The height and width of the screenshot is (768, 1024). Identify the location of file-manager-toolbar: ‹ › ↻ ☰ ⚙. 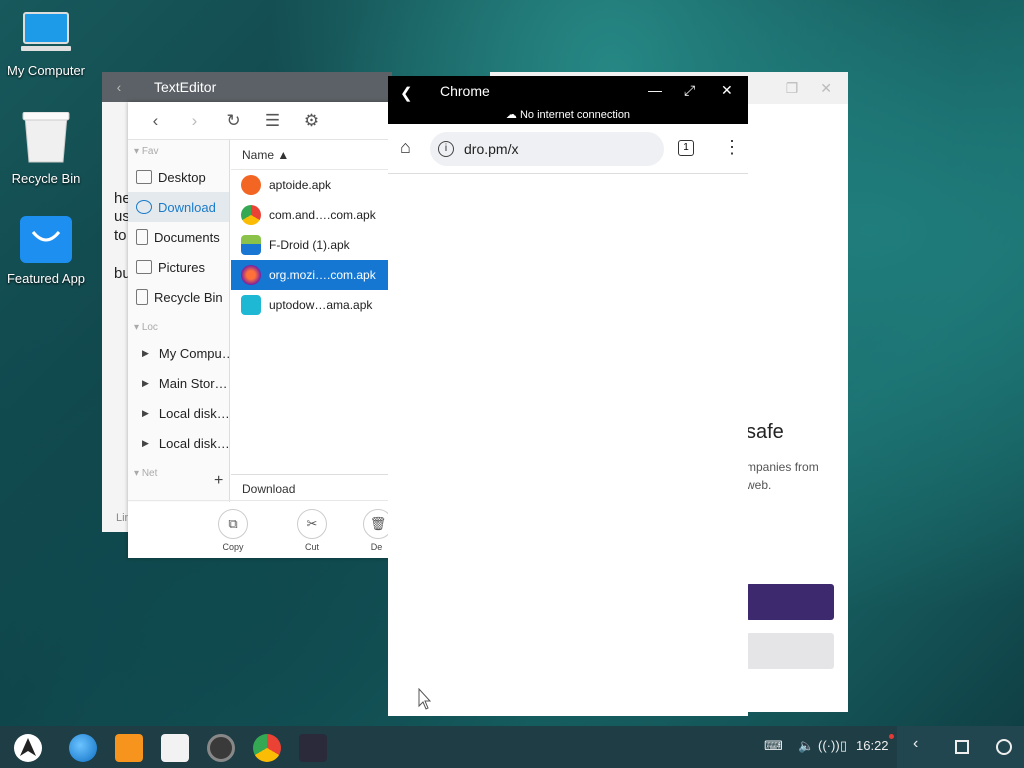
(259, 121).